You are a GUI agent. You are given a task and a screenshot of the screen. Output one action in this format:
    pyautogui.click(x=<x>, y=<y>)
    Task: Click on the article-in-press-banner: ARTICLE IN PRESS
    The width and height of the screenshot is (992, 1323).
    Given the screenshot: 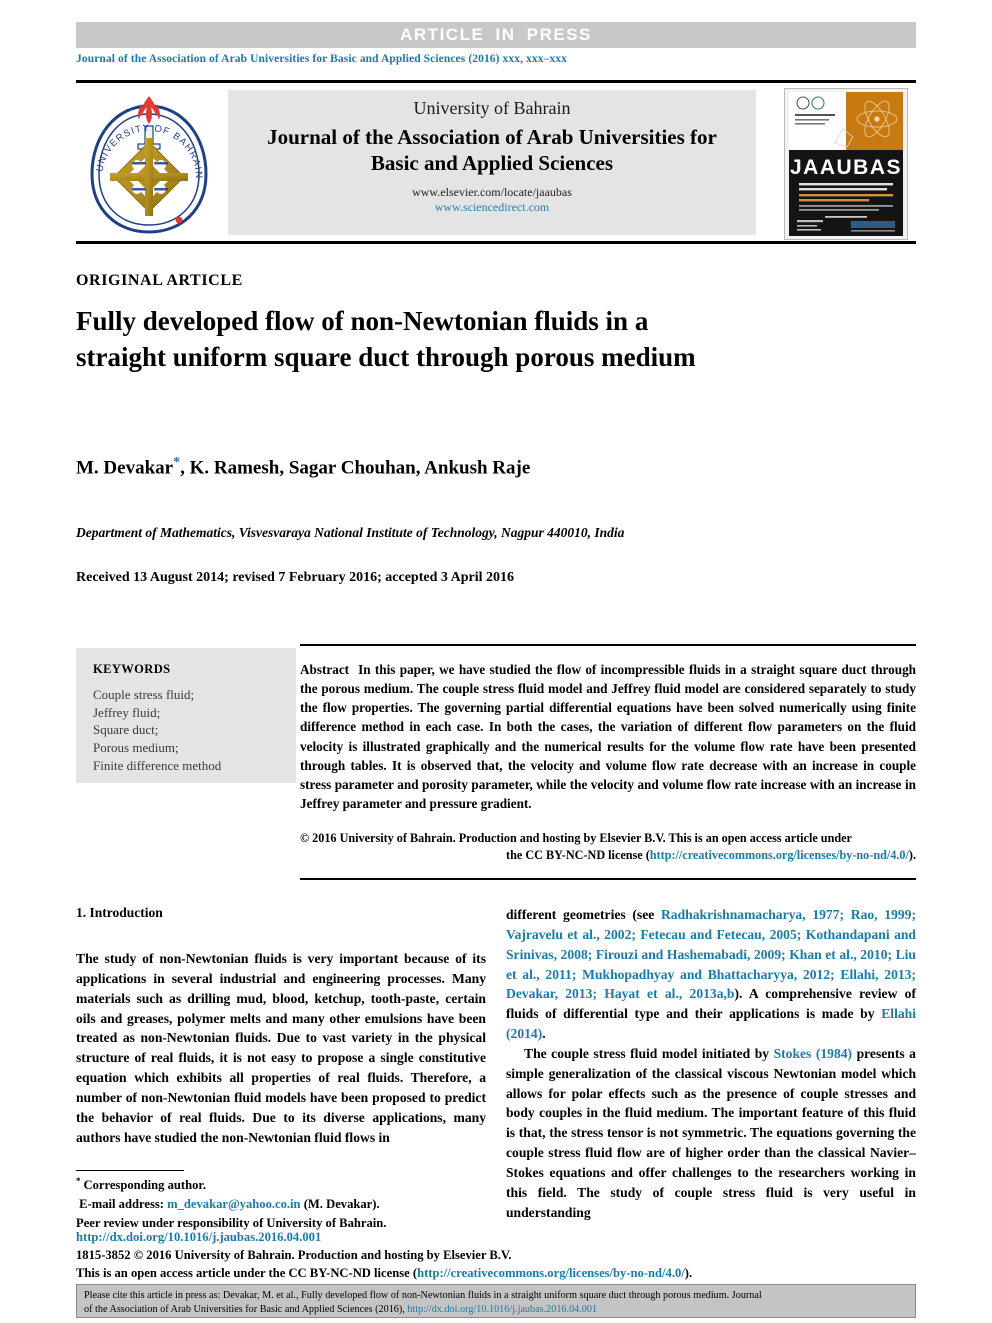 What is the action you would take?
    pyautogui.click(x=496, y=35)
    